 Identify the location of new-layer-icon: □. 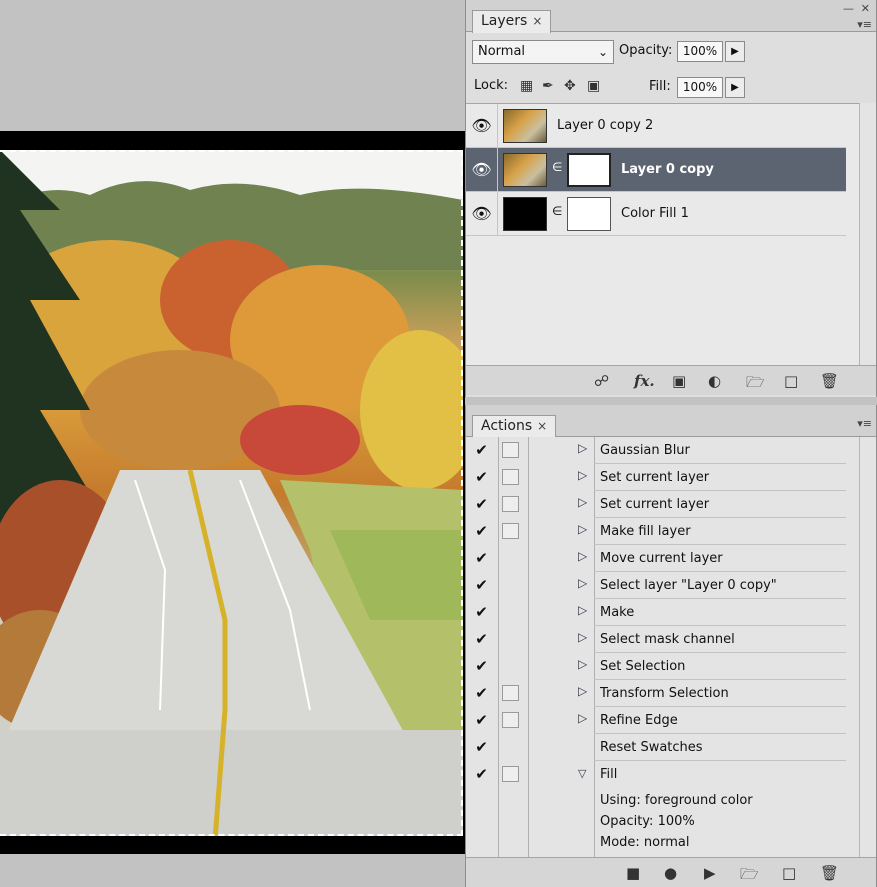
(791, 381).